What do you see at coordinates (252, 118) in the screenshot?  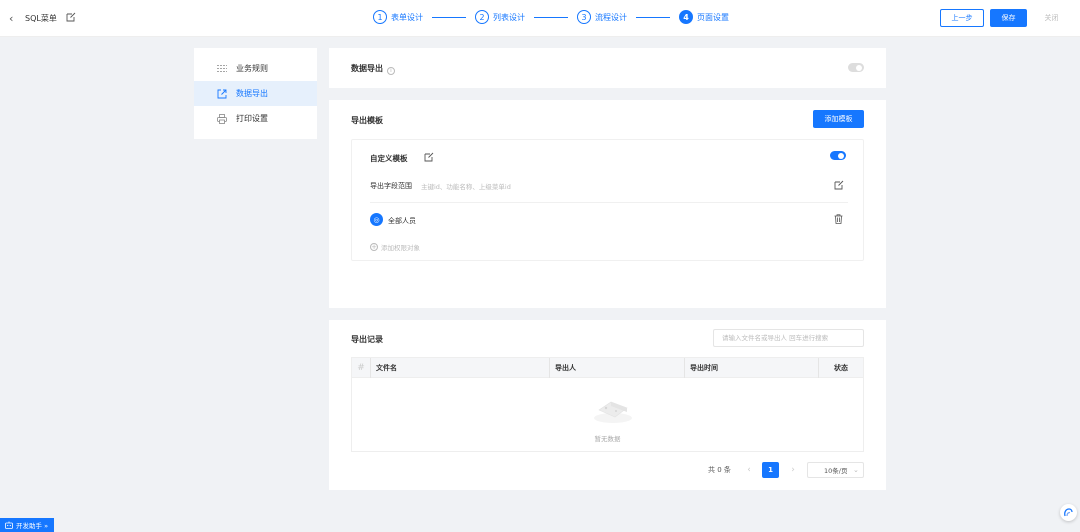 I see `sidebar-item-label: 打印设置` at bounding box center [252, 118].